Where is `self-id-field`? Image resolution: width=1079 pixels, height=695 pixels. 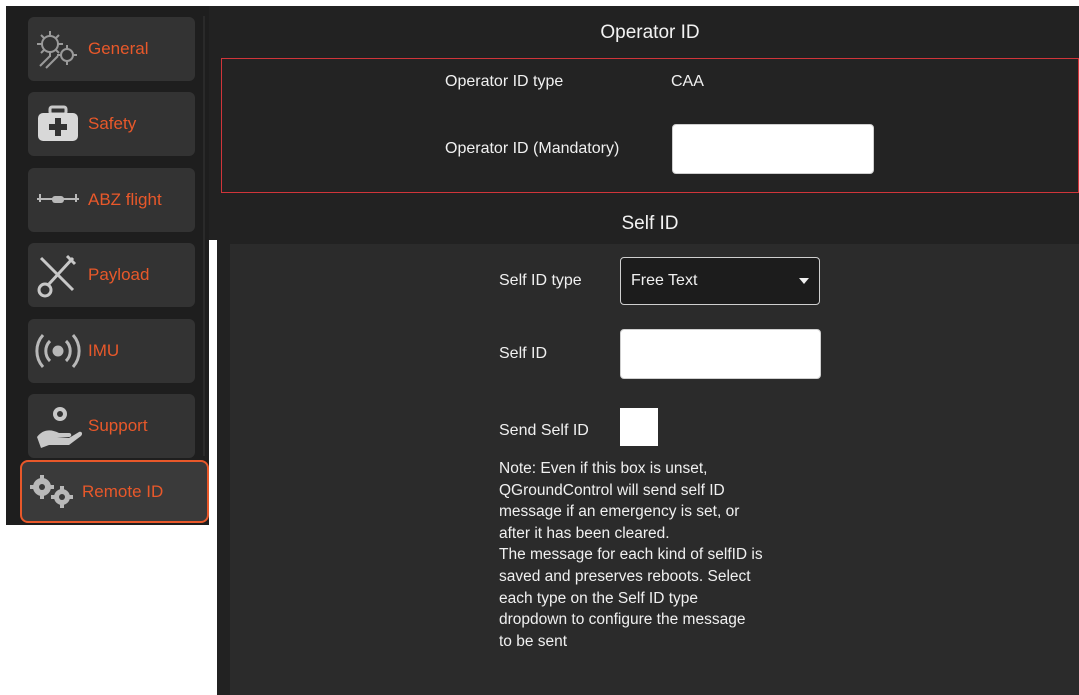
self-id-field is located at coordinates (720, 354).